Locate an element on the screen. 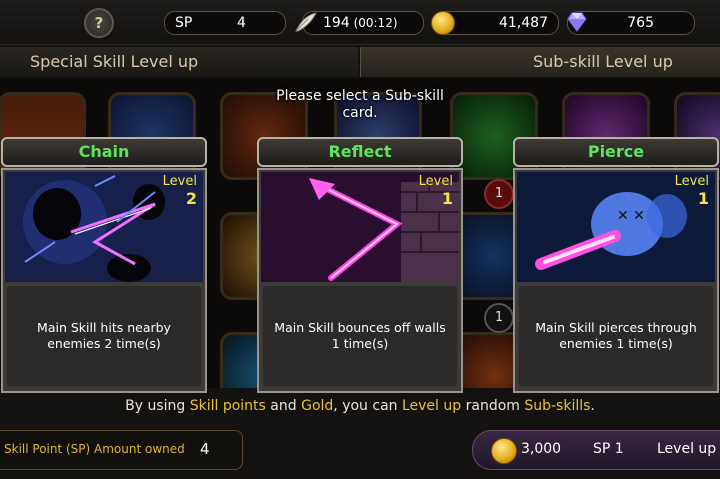 The width and height of the screenshot is (720, 479). tab-sub-skill-level-up: Sub-skill Level up is located at coordinates (540, 62).